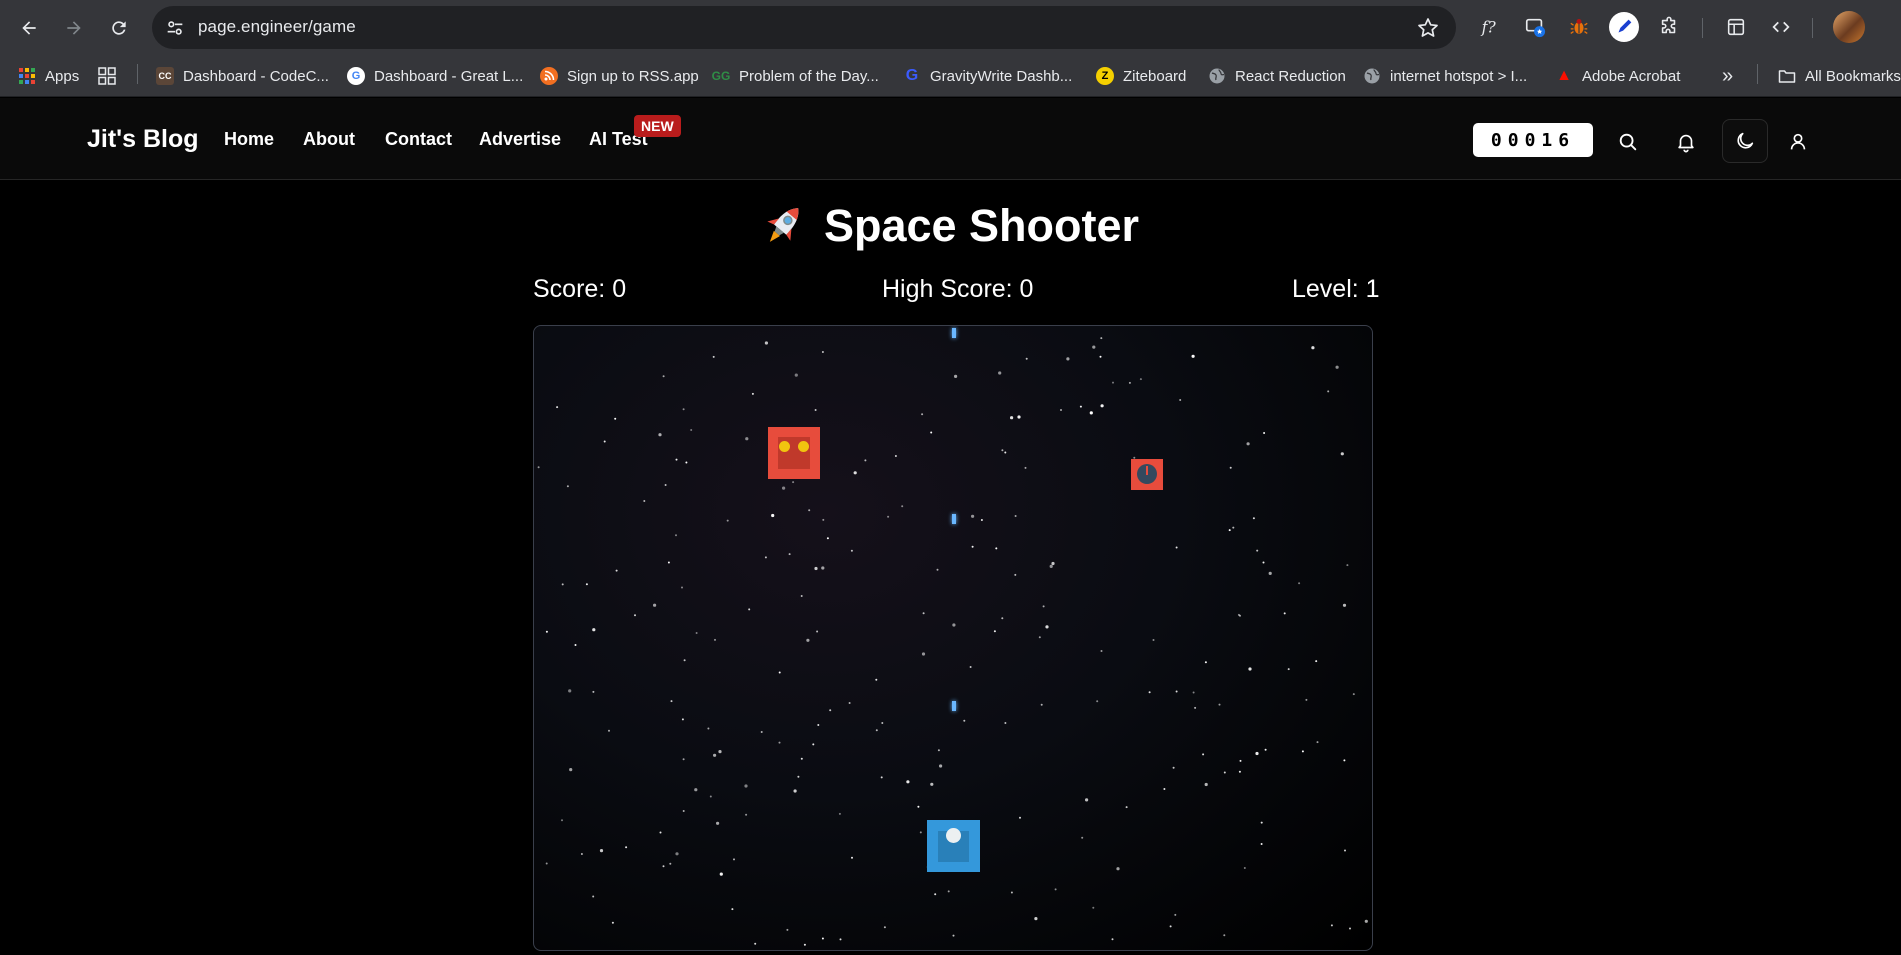  I want to click on theme-toggle-button, so click(1745, 141).